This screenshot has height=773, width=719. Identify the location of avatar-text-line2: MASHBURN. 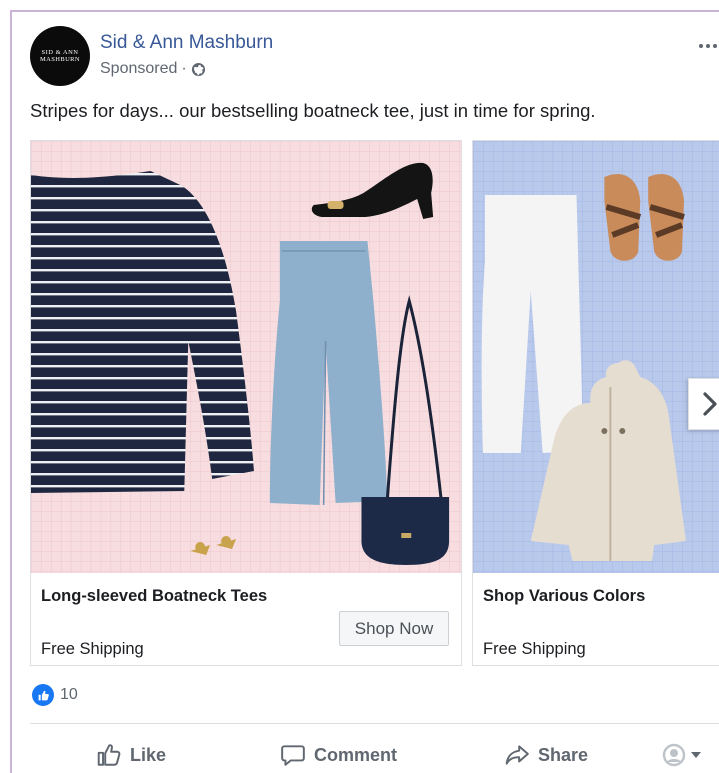
(60, 59).